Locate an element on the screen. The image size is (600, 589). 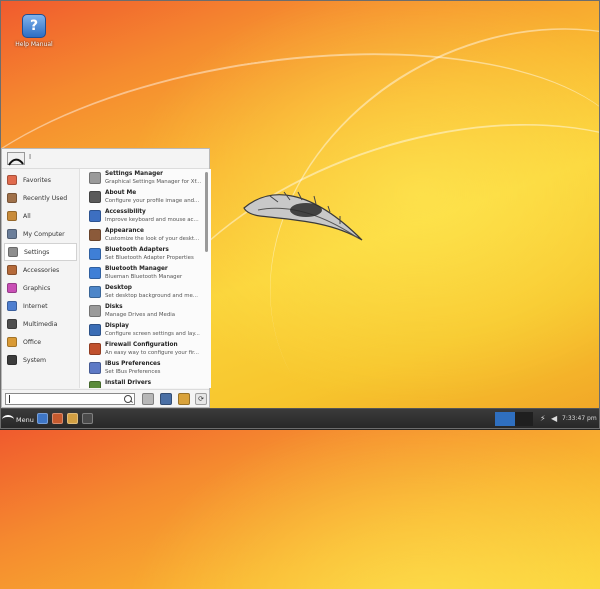
multimedia-icon is located at coordinates (12, 324).